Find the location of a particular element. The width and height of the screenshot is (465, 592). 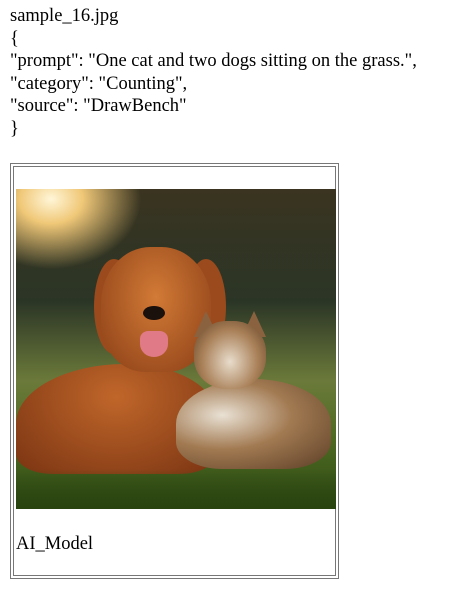

grass is located at coordinates (176, 489).